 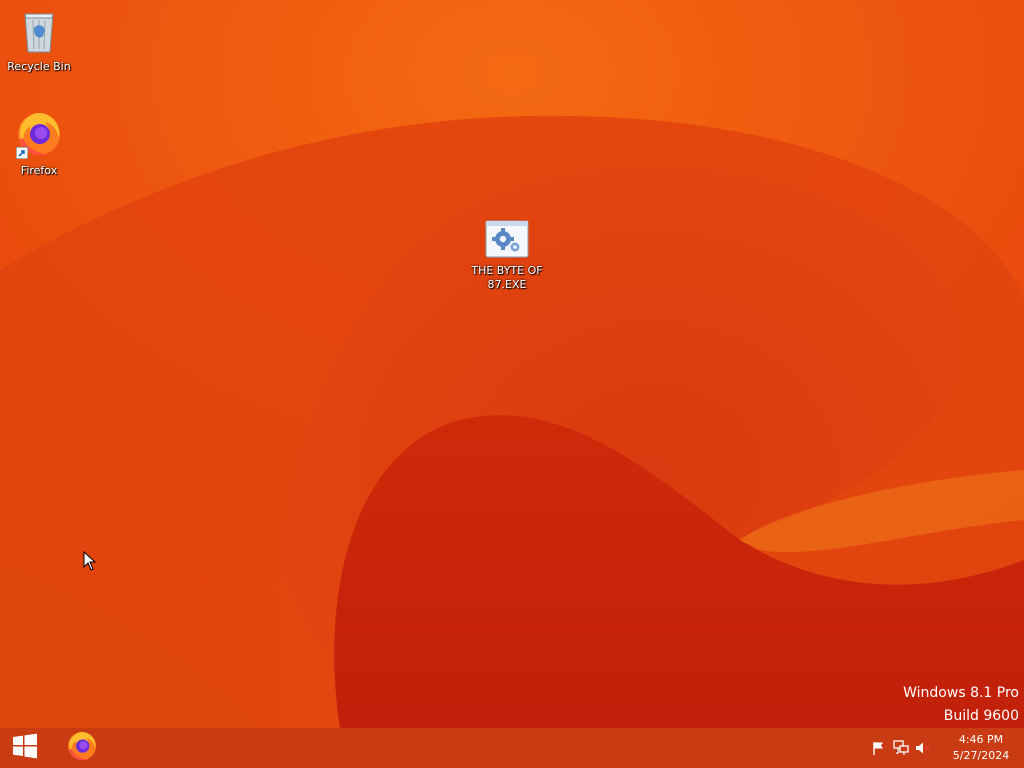 I want to click on taskbar-clock: 4:46 PM 5/27/2024, so click(x=981, y=748).